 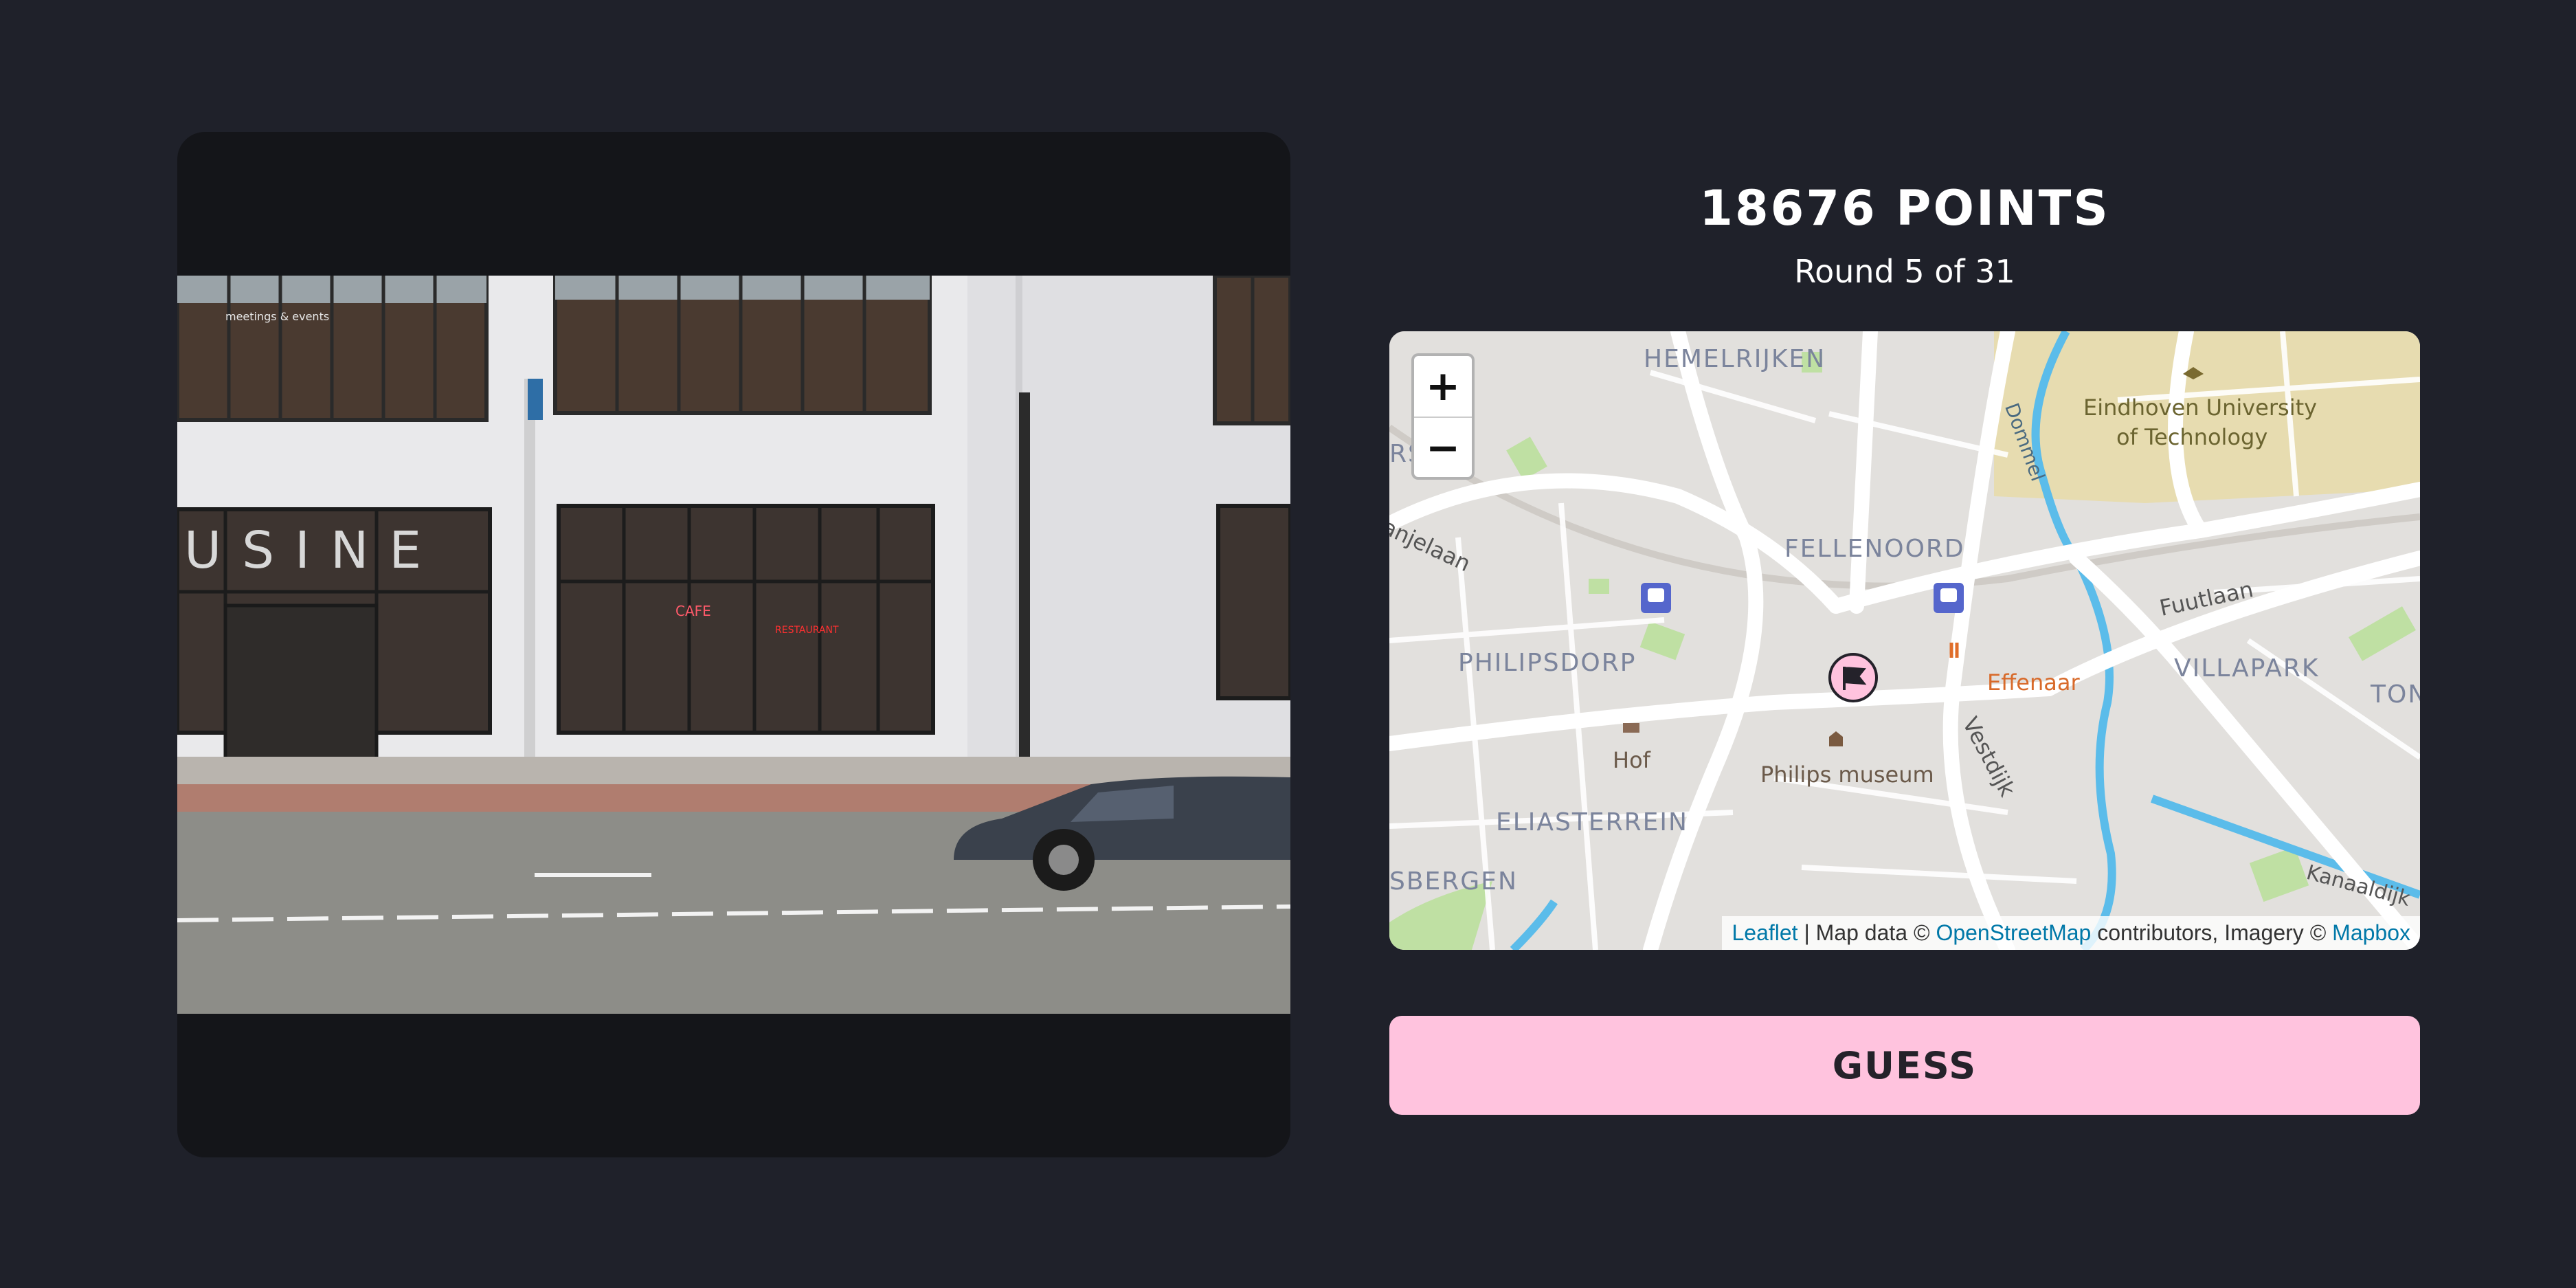 What do you see at coordinates (1904, 271) in the screenshot?
I see `round-counter: Round 5 of 31` at bounding box center [1904, 271].